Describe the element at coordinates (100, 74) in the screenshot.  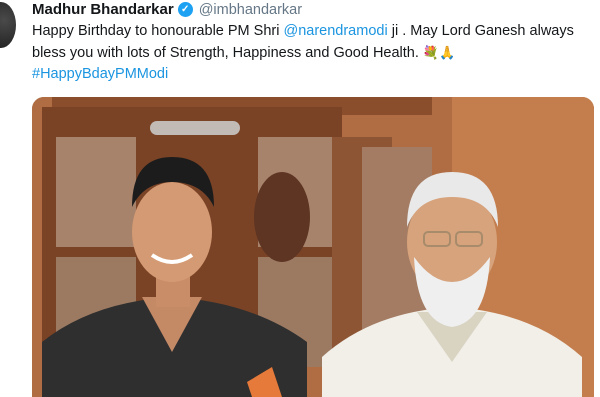
I see `hashtag-link: #HappyBdayPMModi` at that location.